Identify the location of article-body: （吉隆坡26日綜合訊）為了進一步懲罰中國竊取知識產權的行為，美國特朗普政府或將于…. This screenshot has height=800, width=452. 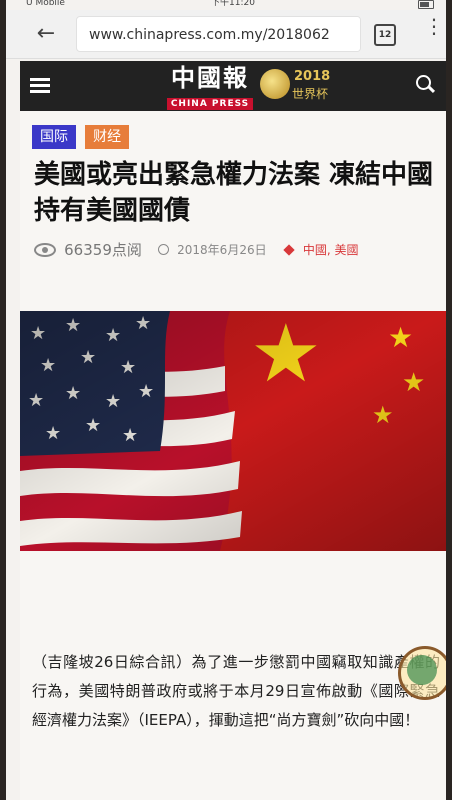
(236, 691).